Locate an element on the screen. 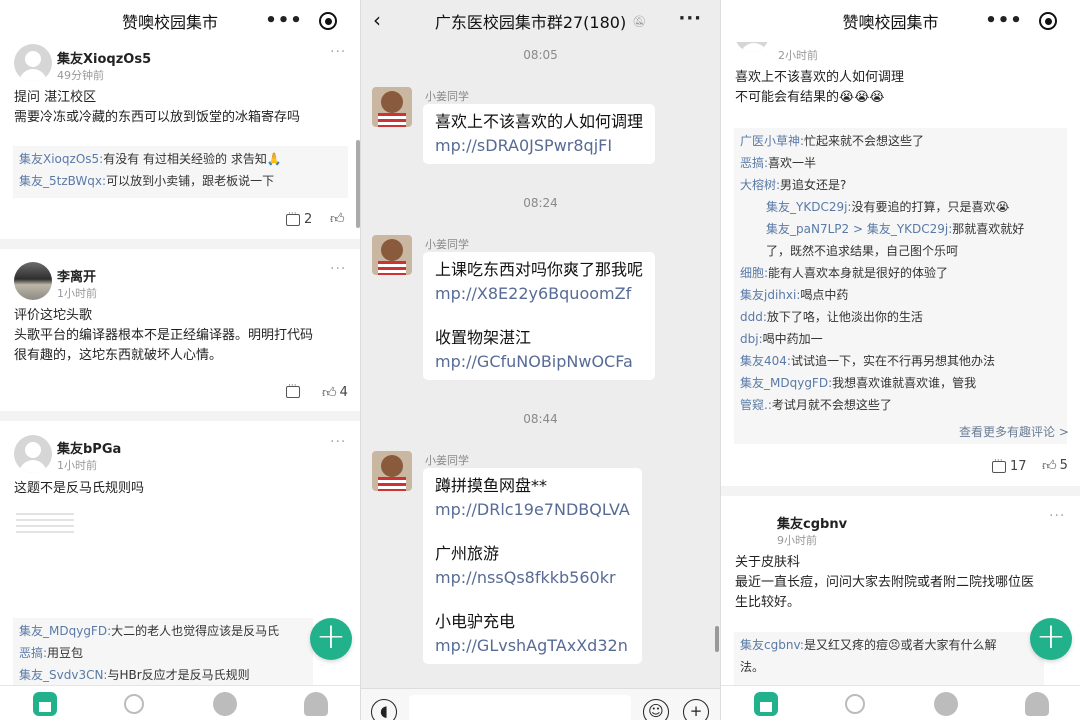 This screenshot has height=720, width=1080. comment-reply: 集友_paN7LP2 > 集友_YKDC29j:那就喜欢就好 is located at coordinates (900, 229).